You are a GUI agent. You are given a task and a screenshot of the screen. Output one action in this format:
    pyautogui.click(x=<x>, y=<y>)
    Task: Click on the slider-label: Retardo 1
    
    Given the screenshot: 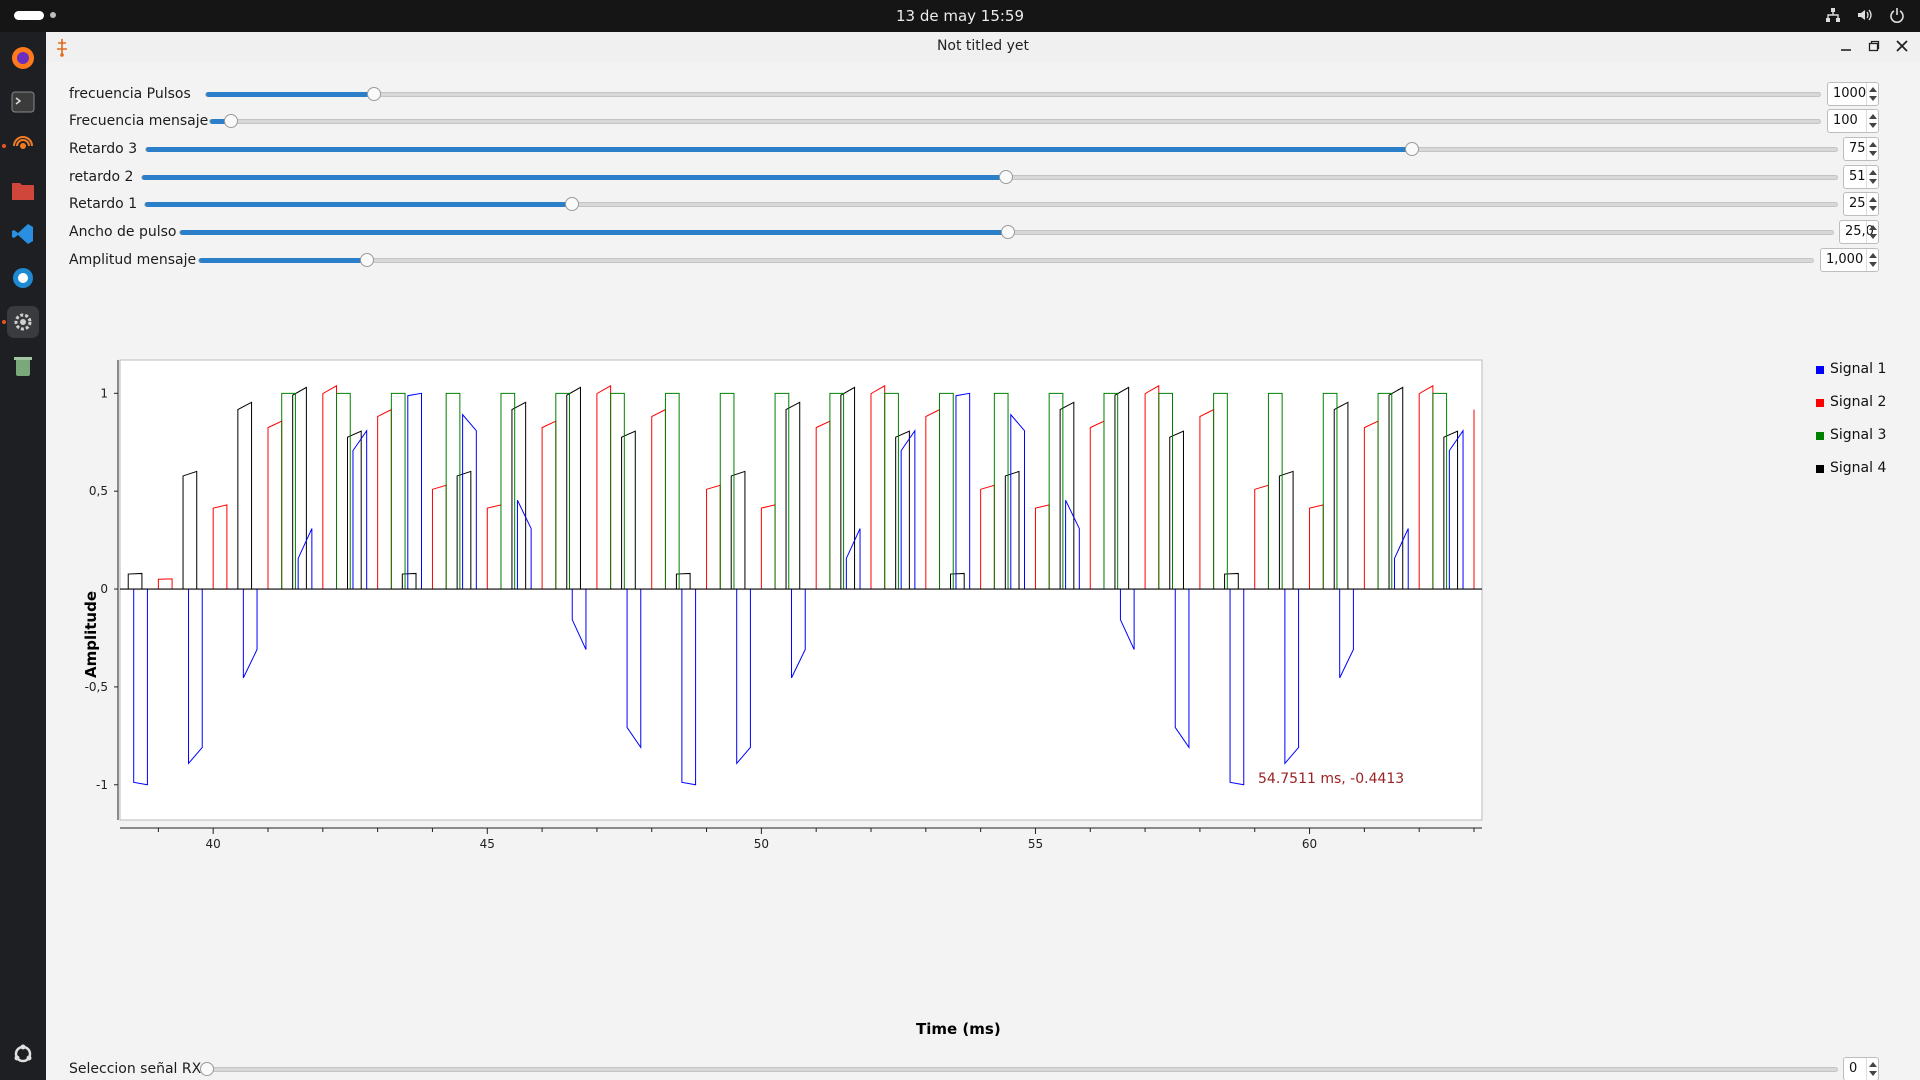 What is the action you would take?
    pyautogui.click(x=103, y=204)
    